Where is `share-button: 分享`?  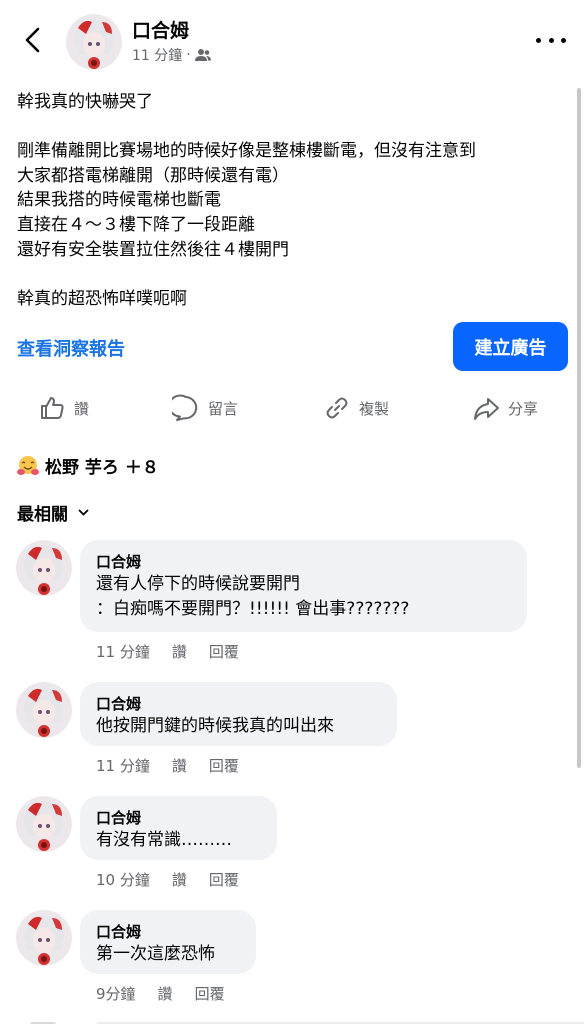
share-button: 分享 is located at coordinates (505, 408).